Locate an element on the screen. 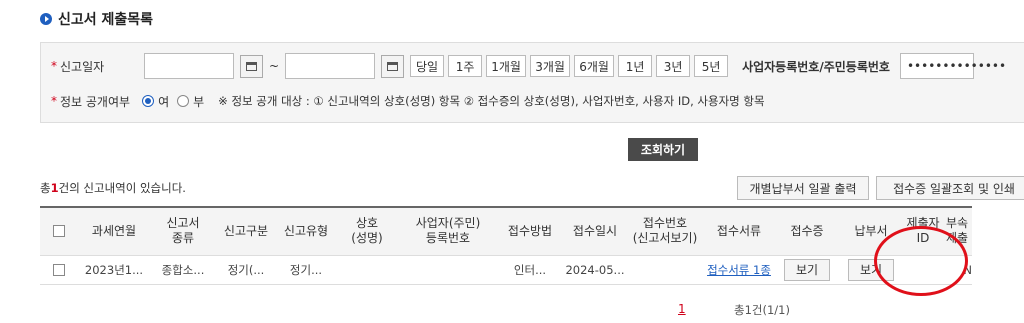  period-button-1month: 1개월 is located at coordinates (506, 66).